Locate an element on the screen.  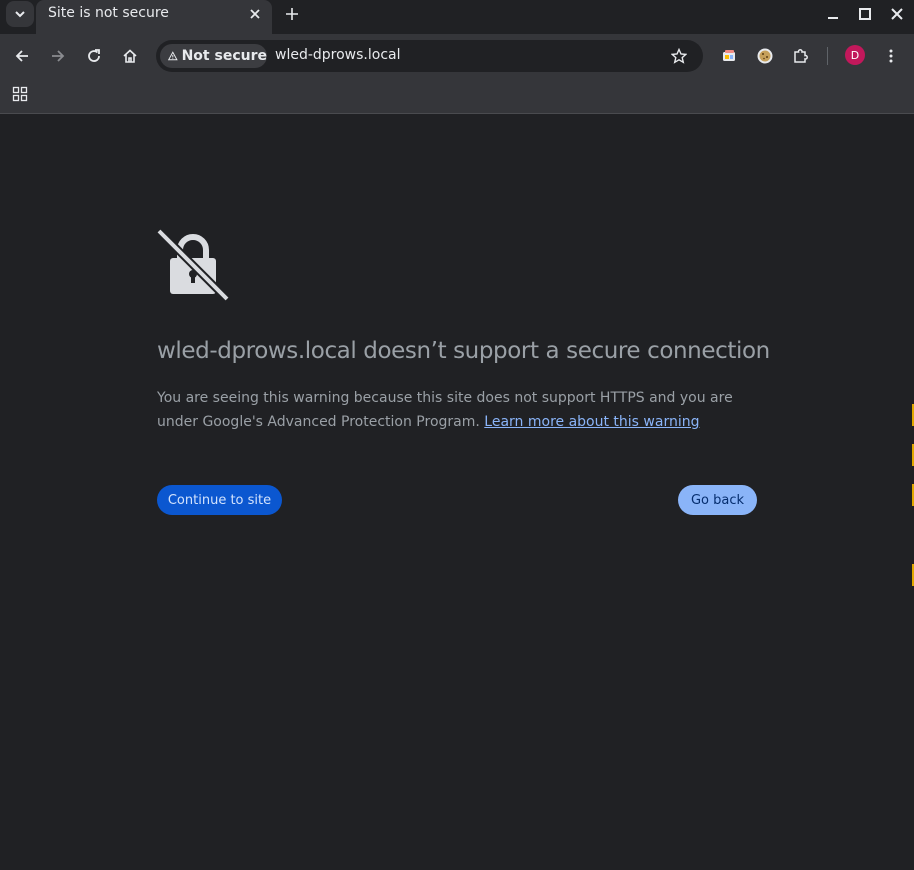
back-button is located at coordinates (22, 56).